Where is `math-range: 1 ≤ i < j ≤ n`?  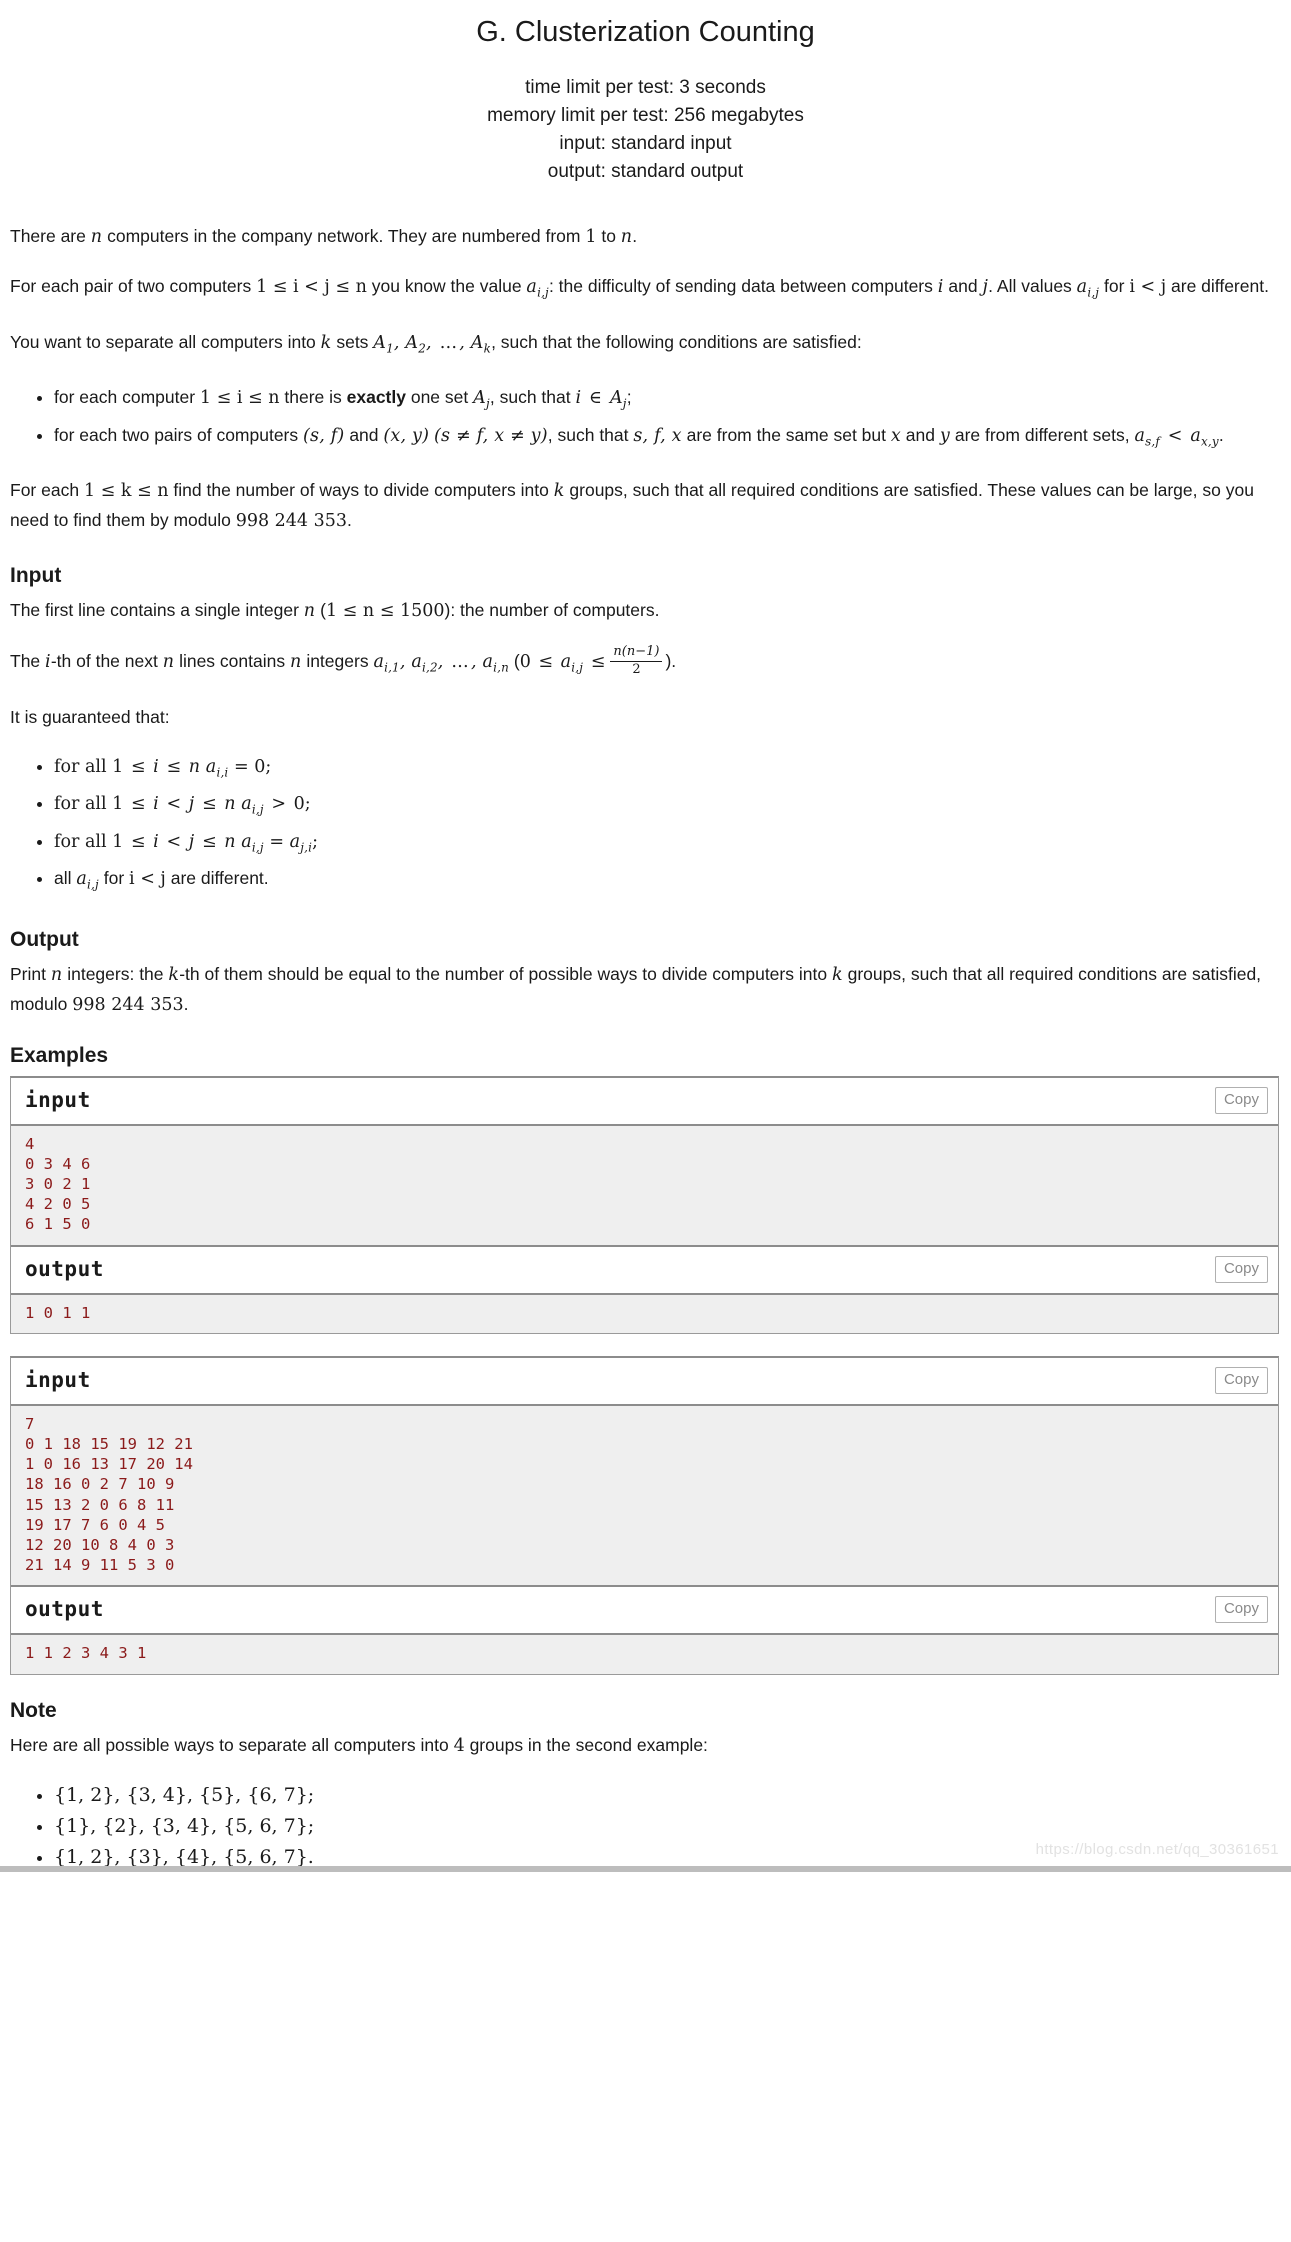
math-range: 1 ≤ i < j ≤ n is located at coordinates (311, 287).